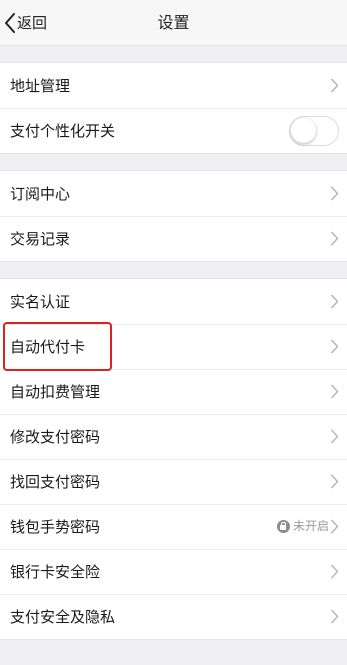  What do you see at coordinates (55, 481) in the screenshot?
I see `settings-item-label: 找回支付密码` at bounding box center [55, 481].